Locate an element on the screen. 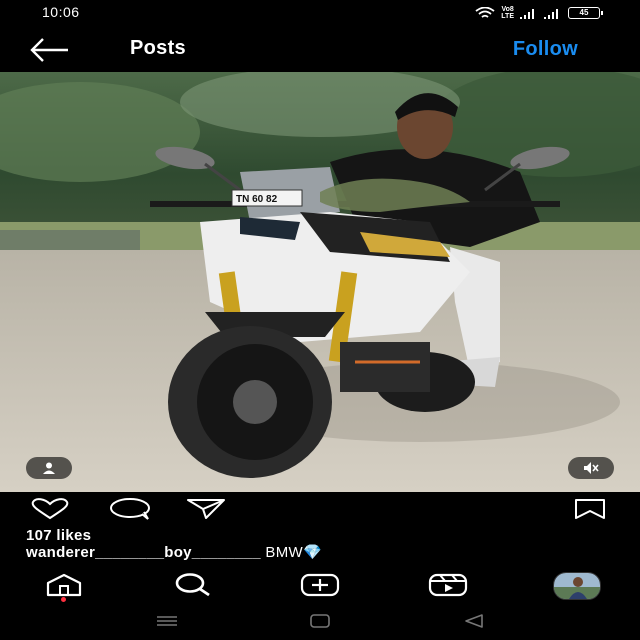 This screenshot has height=640, width=640. search-icon is located at coordinates (192, 585).